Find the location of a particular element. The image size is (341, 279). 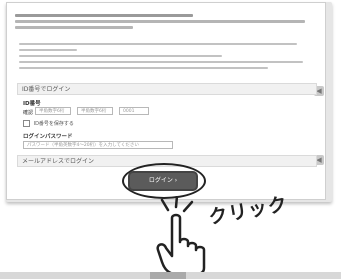

id-login-section-header: ID番号でログイン is located at coordinates (167, 89).